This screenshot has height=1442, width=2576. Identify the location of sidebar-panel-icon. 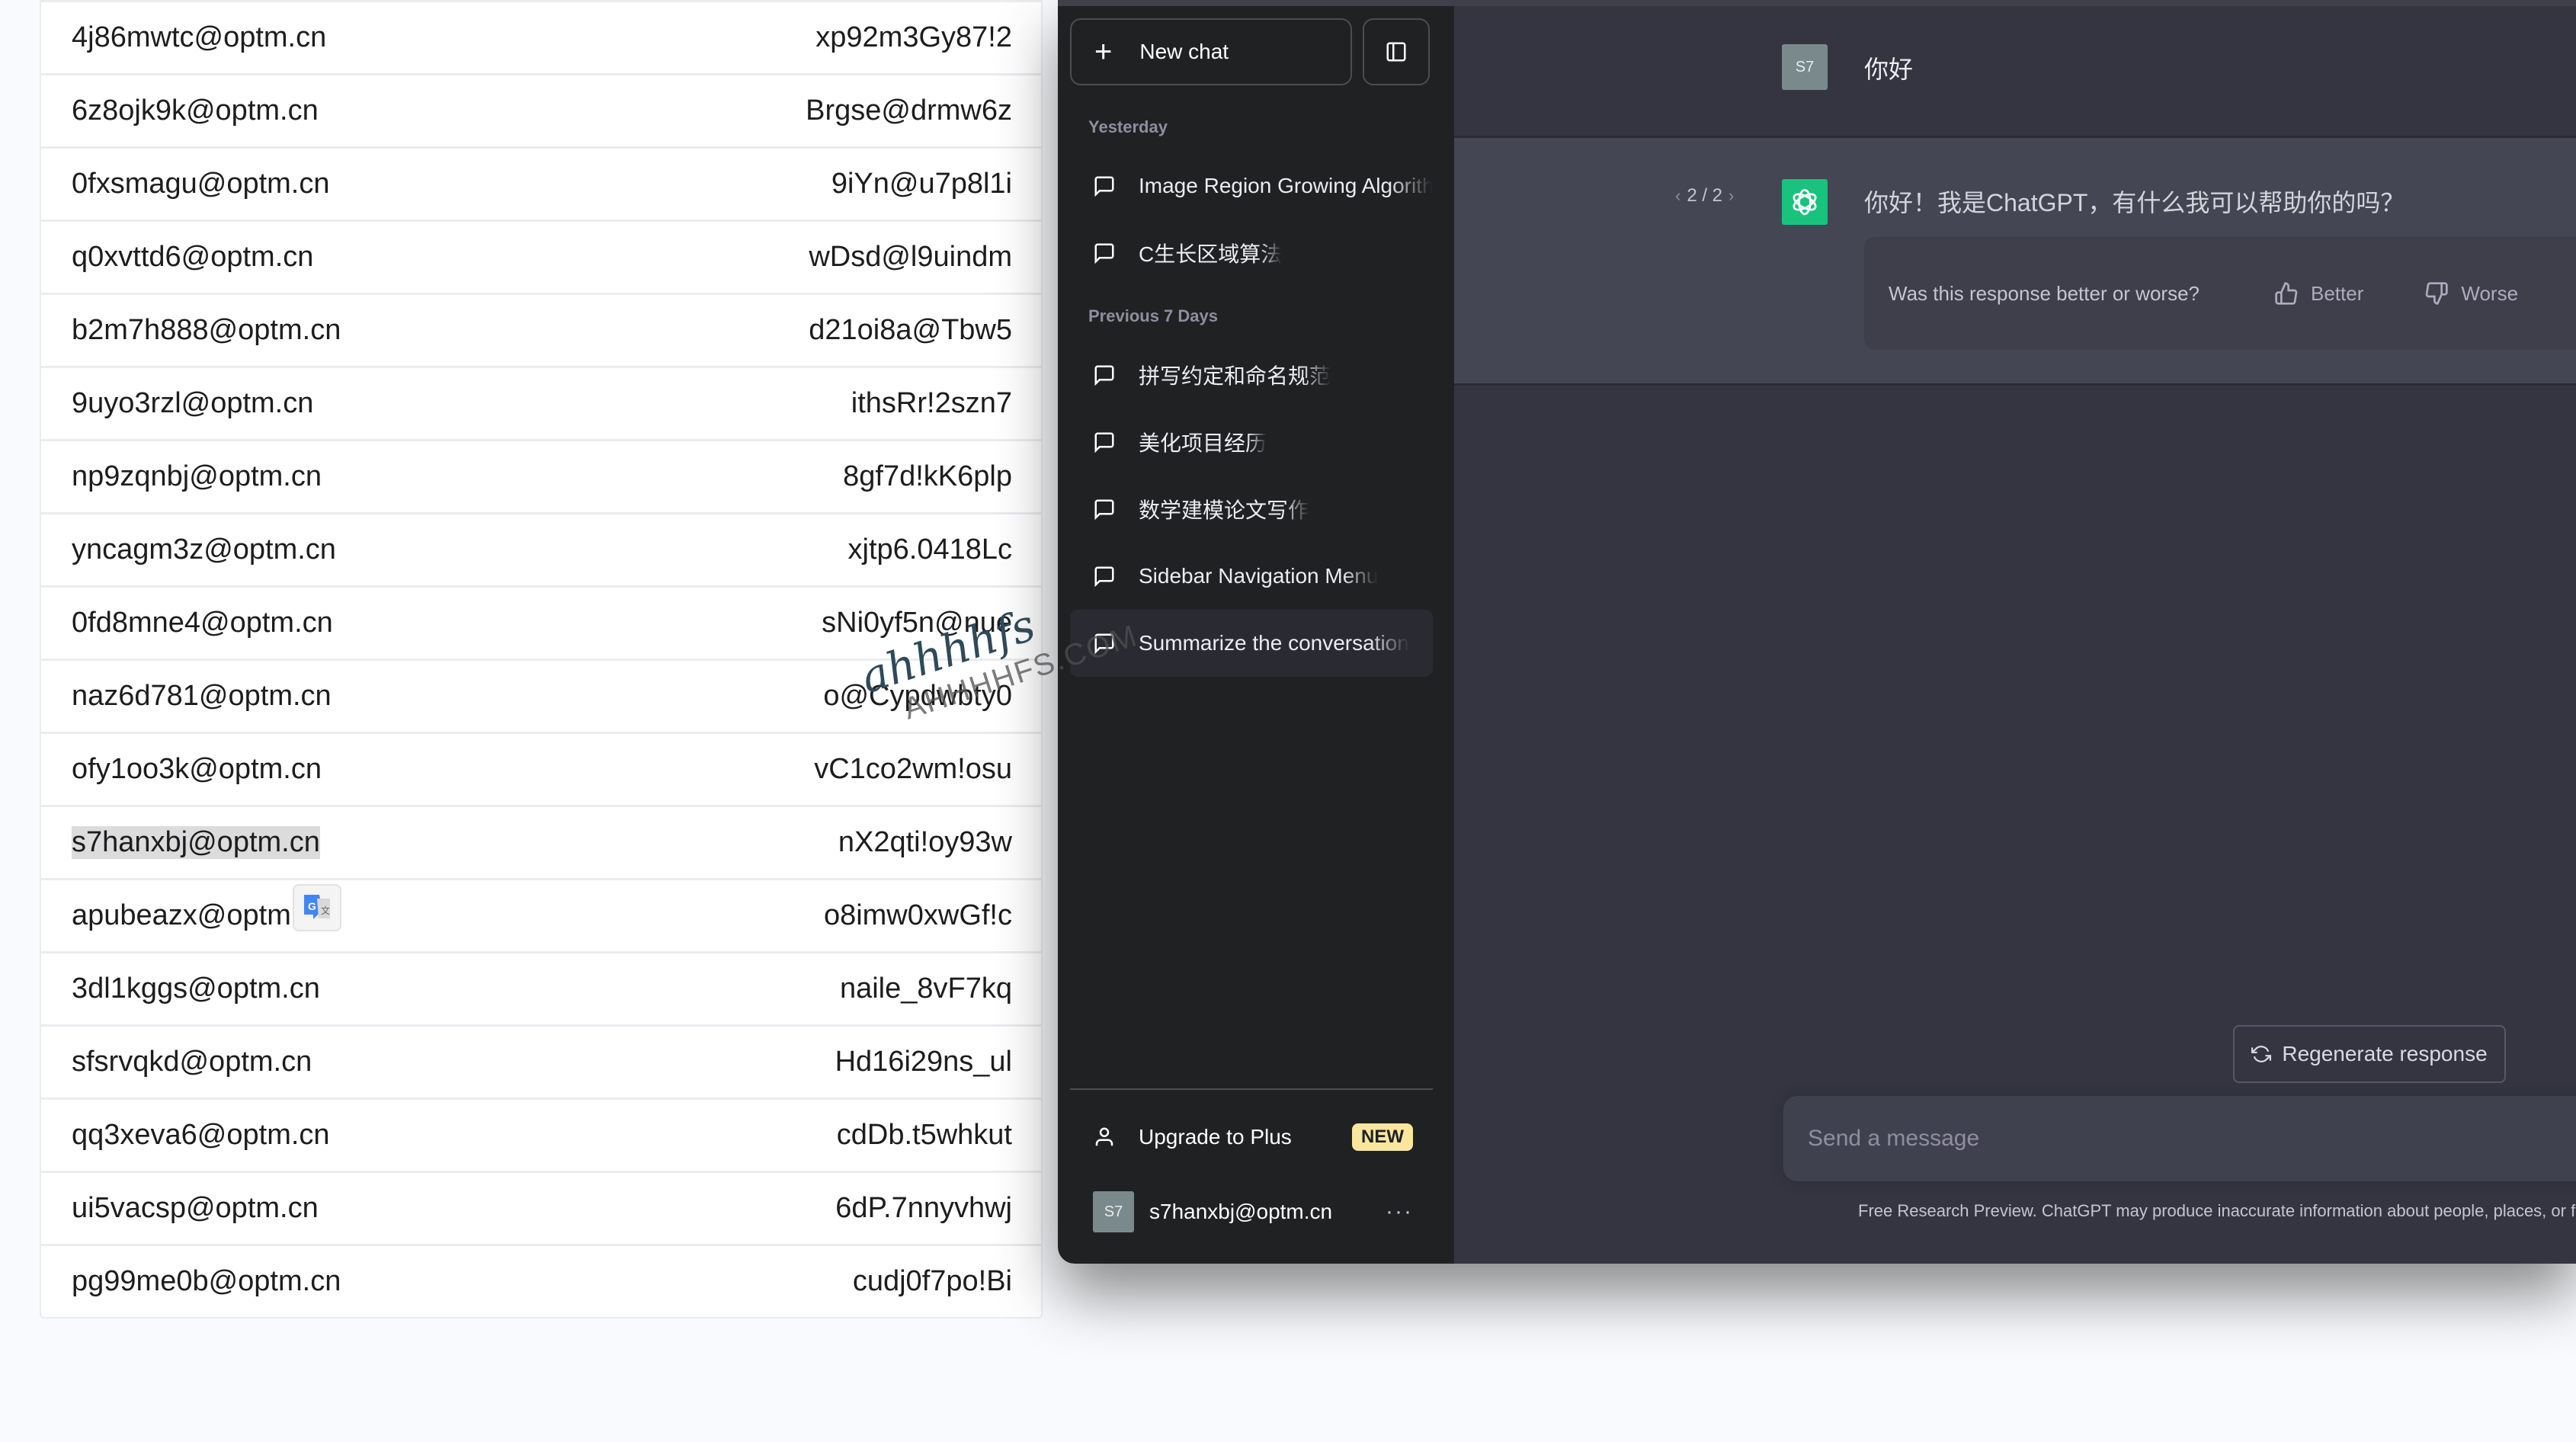
(1396, 52).